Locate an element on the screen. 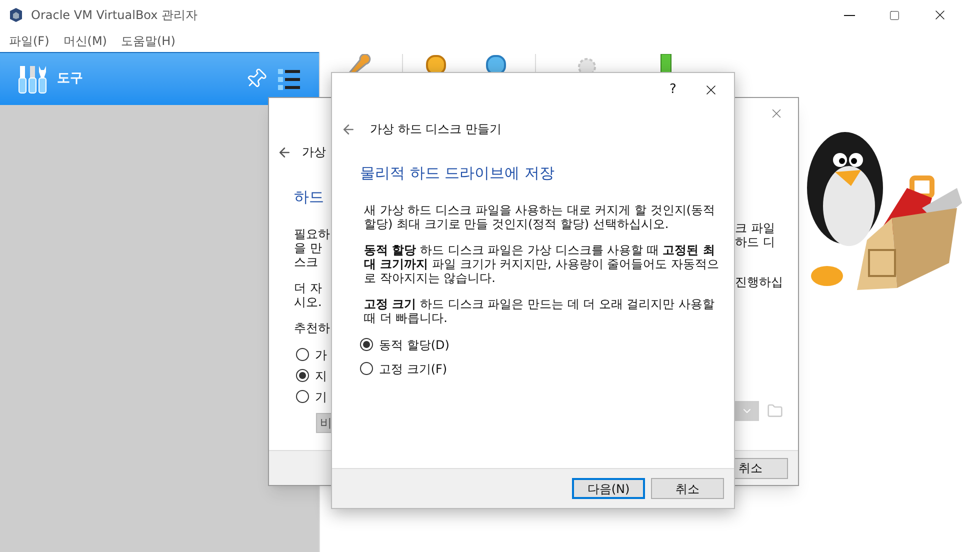  description-text: 동적 할당 하드 디스크 파일은 가상 디스크를 사용할 때 고정된 최대 크기까지 파일 크기가 커지지만, 사용량이 줄어들어도 자동적으로 작아지지는 않습니다. is located at coordinates (542, 263).